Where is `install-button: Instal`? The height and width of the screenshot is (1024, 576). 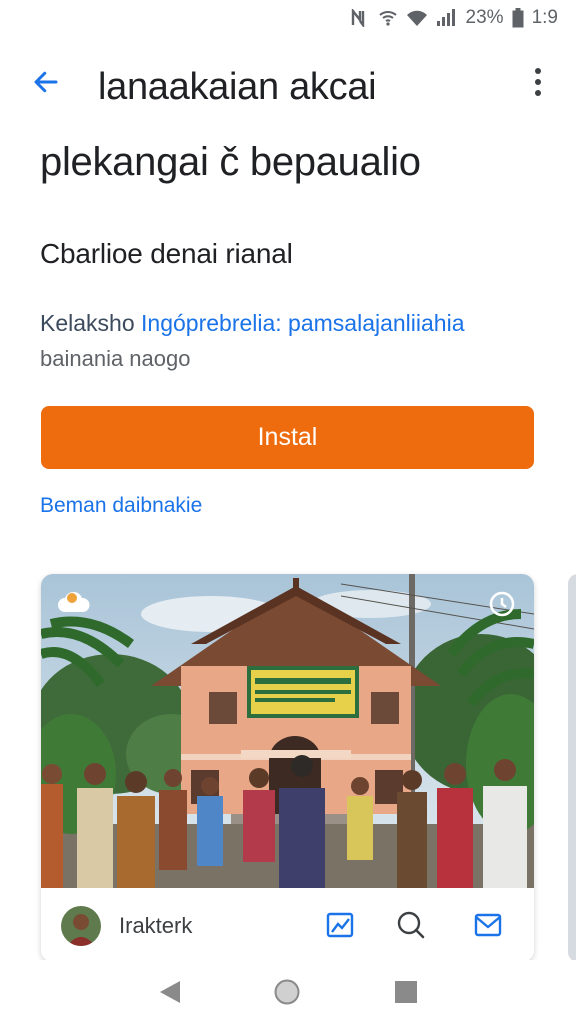
install-button: Instal is located at coordinates (287, 437).